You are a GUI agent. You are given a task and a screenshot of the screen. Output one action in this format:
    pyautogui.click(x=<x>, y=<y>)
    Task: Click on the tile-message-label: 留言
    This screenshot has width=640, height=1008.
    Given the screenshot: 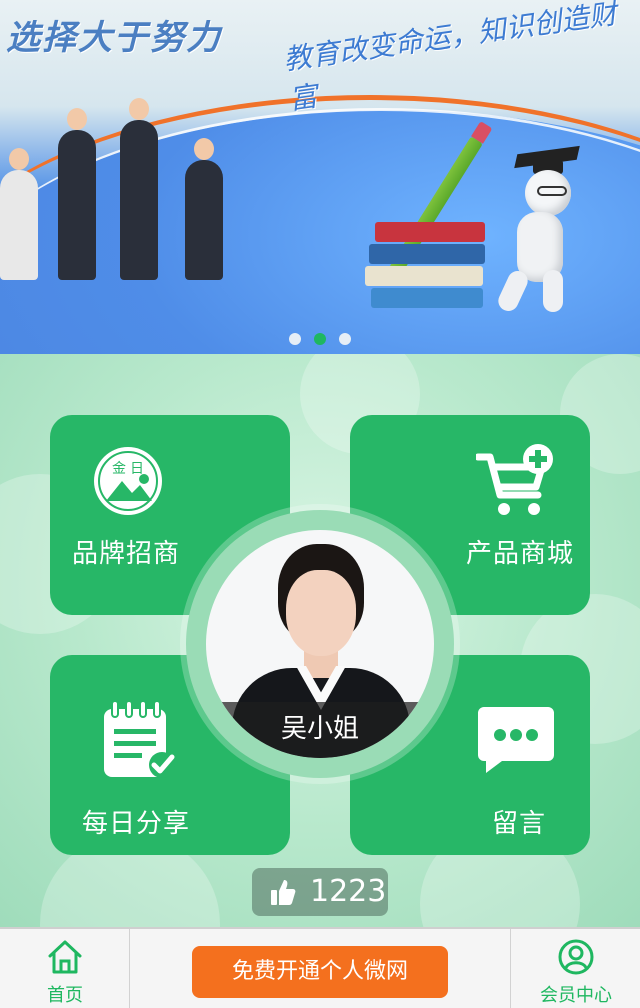 What is the action you would take?
    pyautogui.click(x=519, y=824)
    